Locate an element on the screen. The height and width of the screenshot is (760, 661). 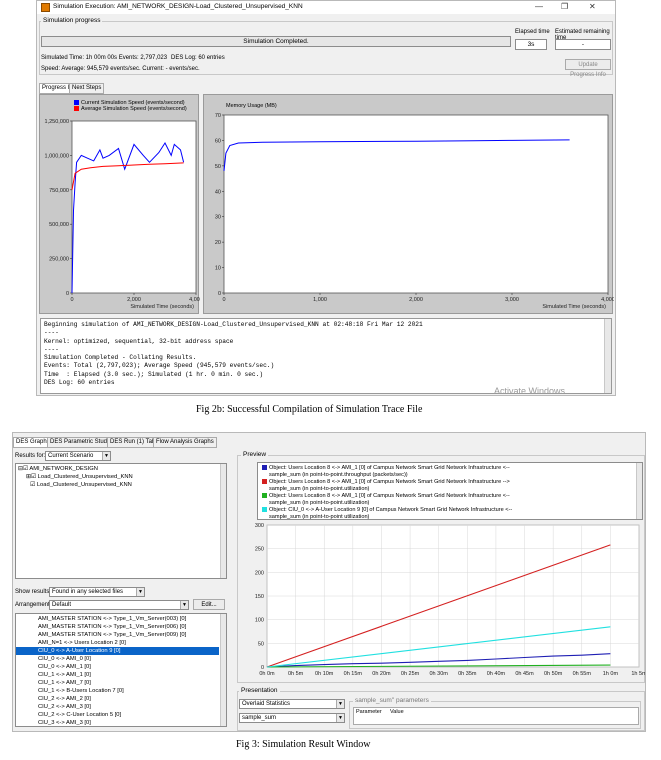
memory-y-tick-label: 40 is located at coordinates (218, 192).